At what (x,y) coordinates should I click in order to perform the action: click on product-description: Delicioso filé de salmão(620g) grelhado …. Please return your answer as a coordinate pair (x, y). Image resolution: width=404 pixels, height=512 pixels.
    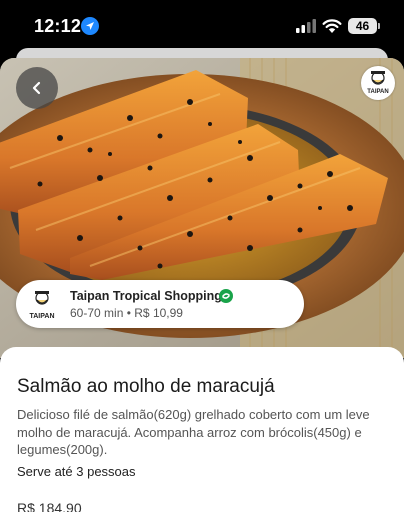
    Looking at the image, I should click on (193, 432).